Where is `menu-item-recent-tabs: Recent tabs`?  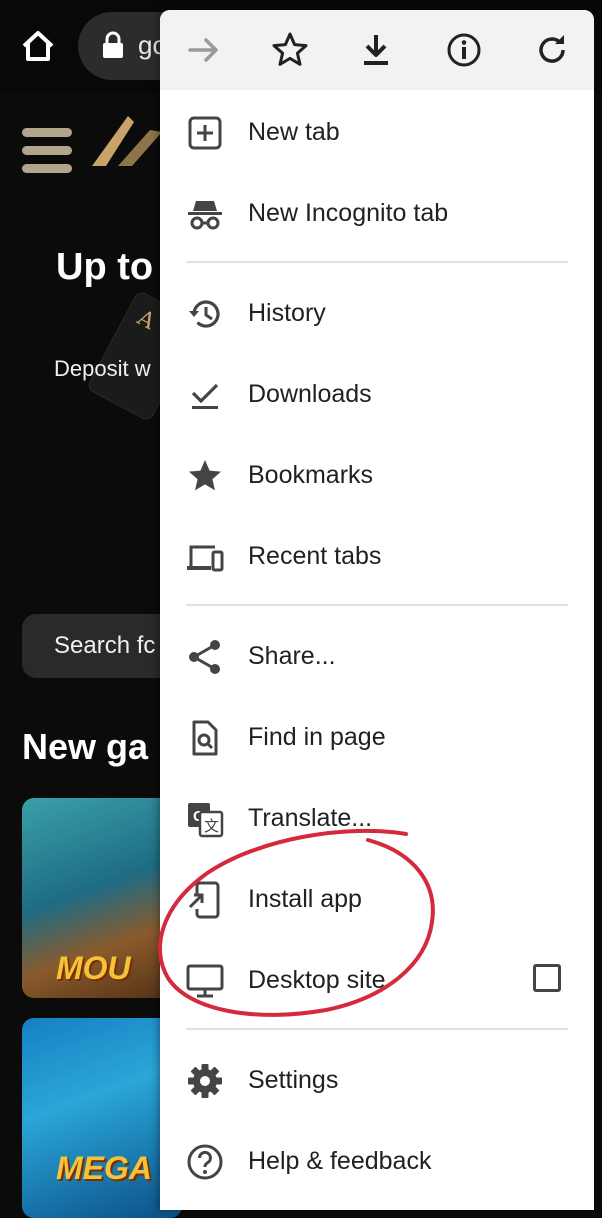 menu-item-recent-tabs: Recent tabs is located at coordinates (377, 556).